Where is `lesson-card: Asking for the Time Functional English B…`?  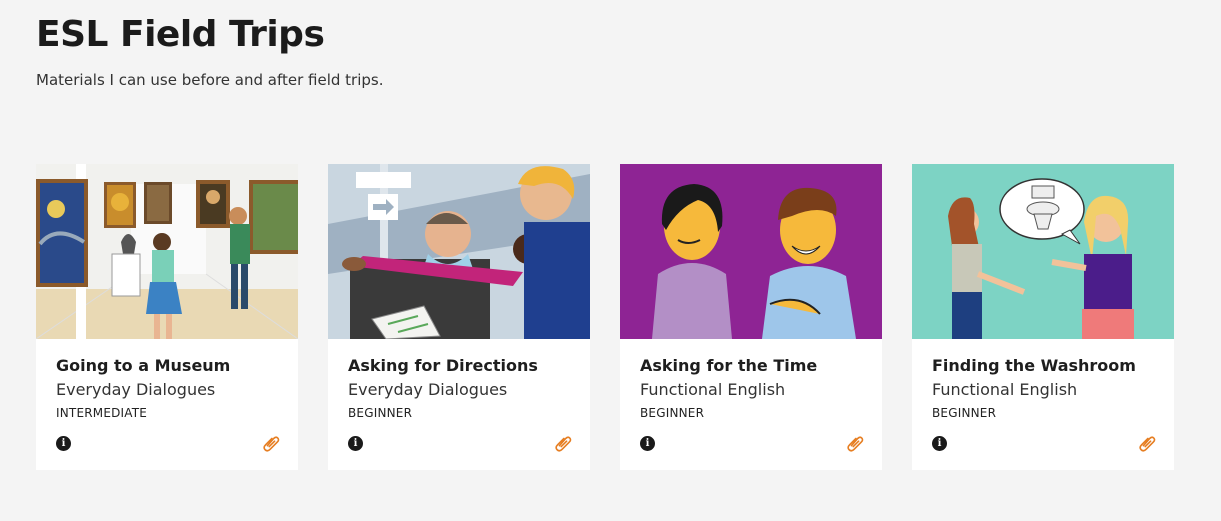
lesson-card: Asking for the Time Functional English B… is located at coordinates (751, 317).